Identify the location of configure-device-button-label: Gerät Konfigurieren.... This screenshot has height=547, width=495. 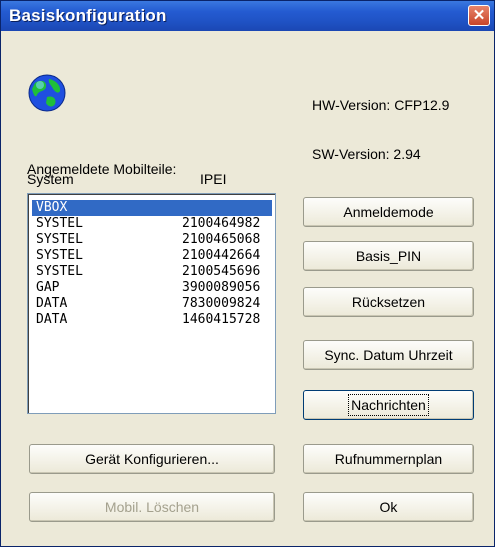
(152, 459).